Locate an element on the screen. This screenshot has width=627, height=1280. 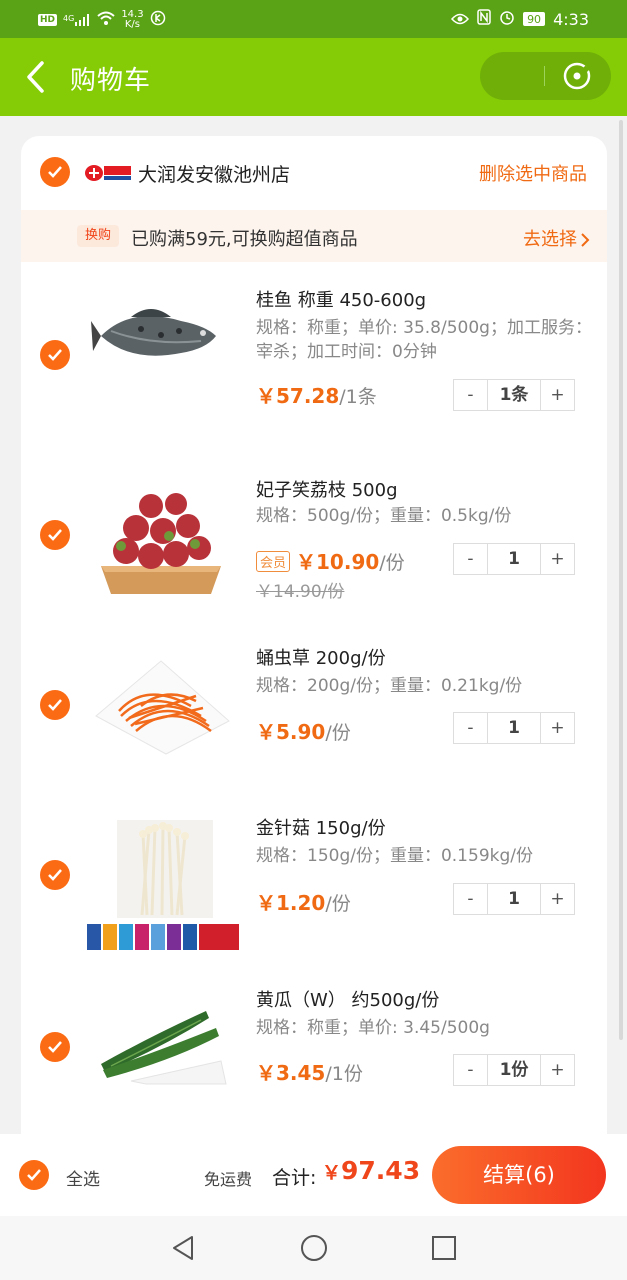
home-circle-icon is located at coordinates (314, 1248).